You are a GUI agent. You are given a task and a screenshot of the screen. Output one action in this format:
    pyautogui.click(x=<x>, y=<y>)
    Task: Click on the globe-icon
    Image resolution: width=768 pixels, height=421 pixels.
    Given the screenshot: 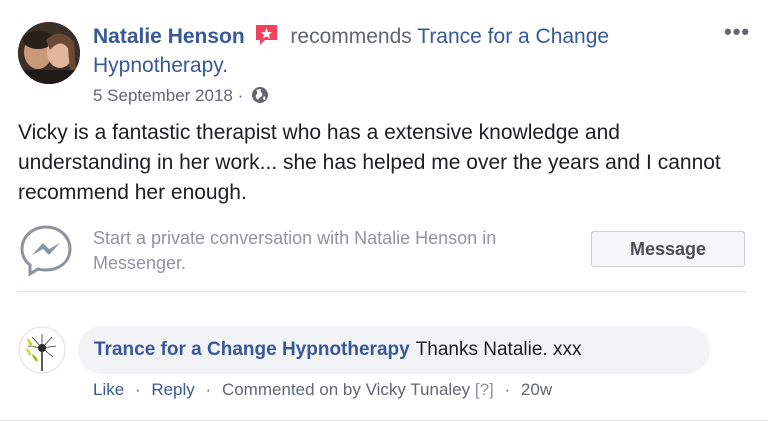 What is the action you would take?
    pyautogui.click(x=260, y=95)
    